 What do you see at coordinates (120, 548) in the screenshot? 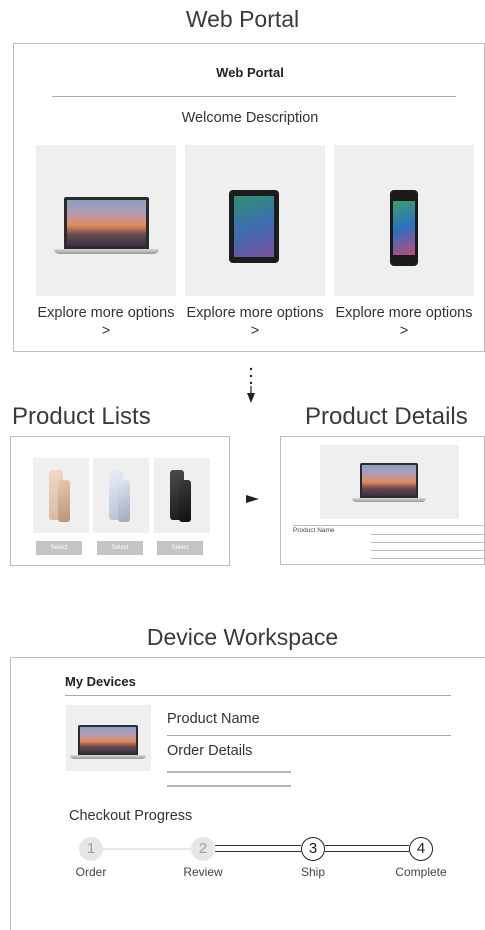
I see `select-button-2: Select` at bounding box center [120, 548].